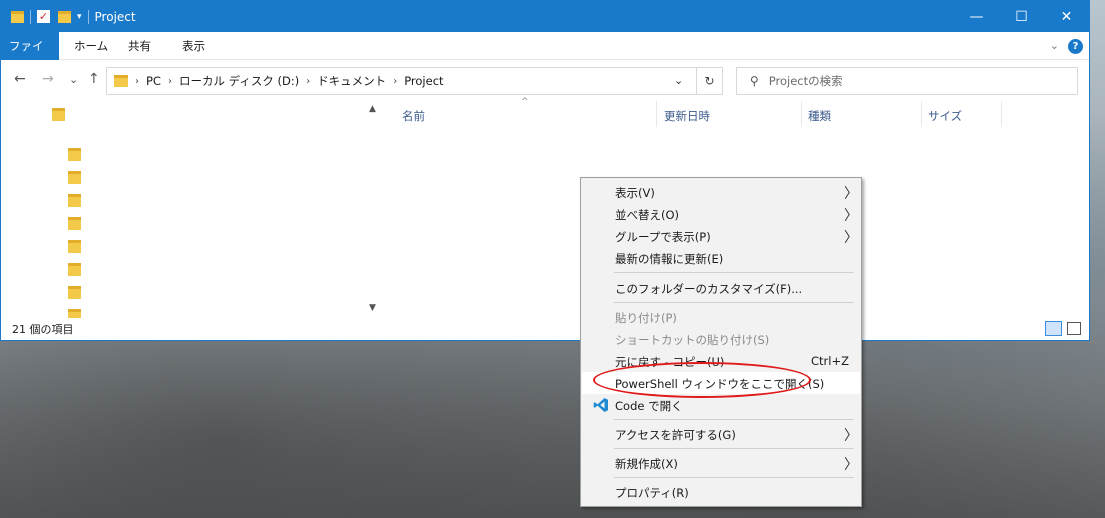 This screenshot has height=518, width=1105. Describe the element at coordinates (721, 214) in the screenshot. I see `menu-item-sort: 並べ替え(O) 〉` at that location.